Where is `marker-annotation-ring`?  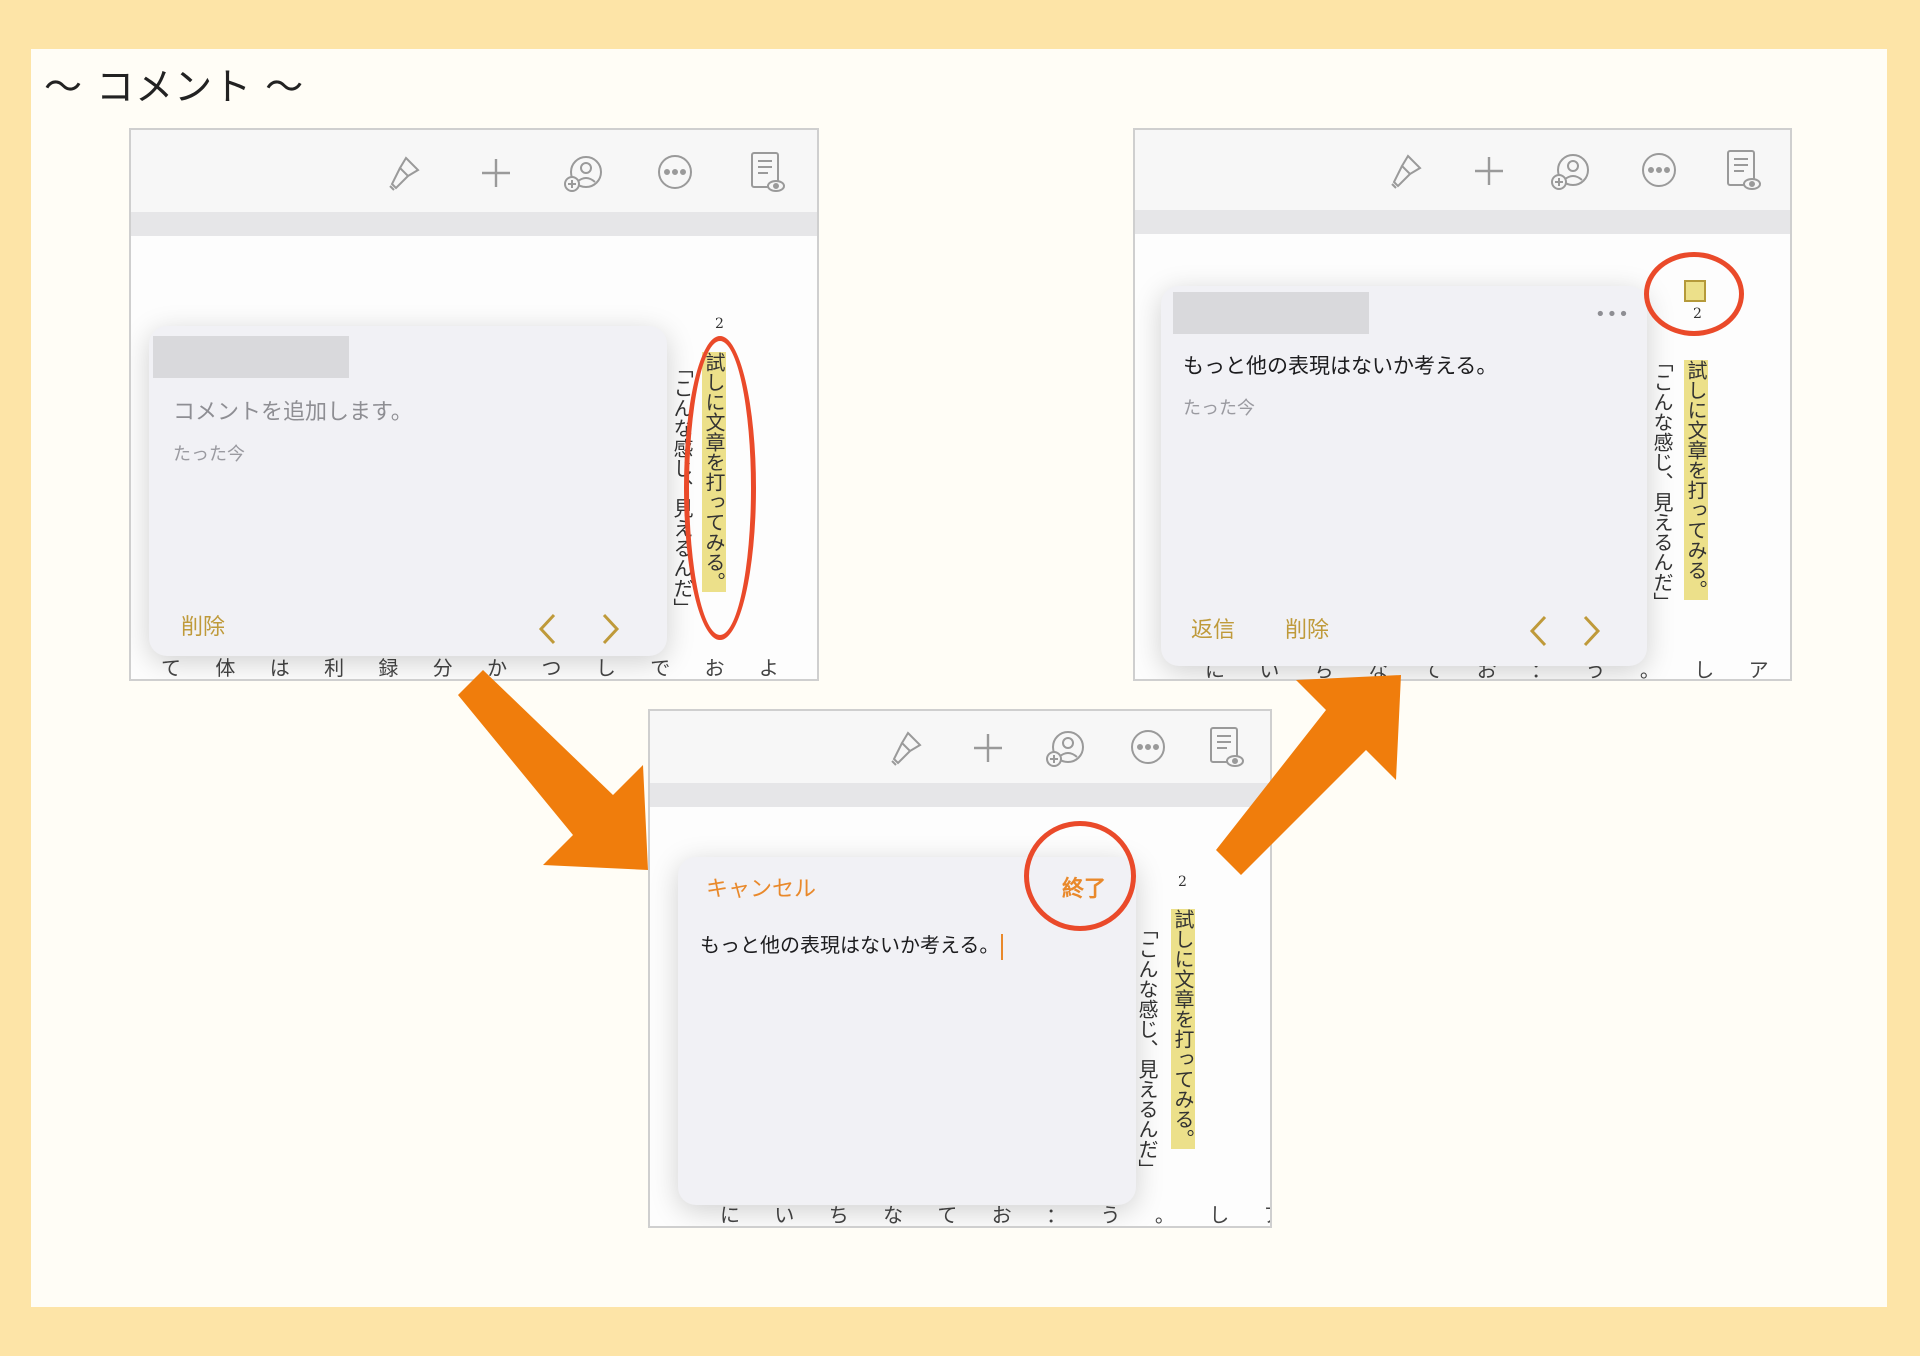 marker-annotation-ring is located at coordinates (1694, 294).